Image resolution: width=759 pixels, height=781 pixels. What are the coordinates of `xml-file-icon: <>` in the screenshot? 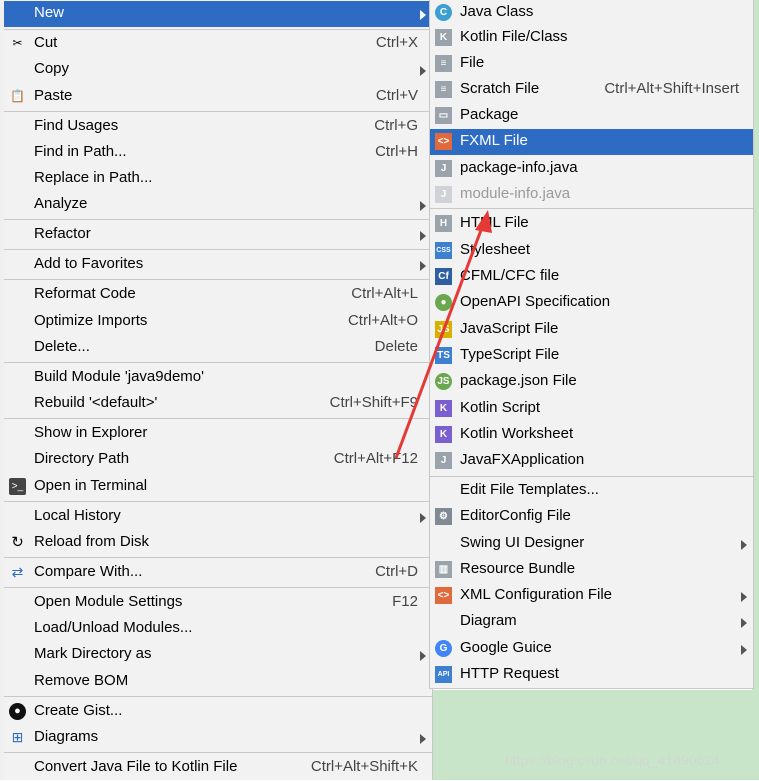 It's located at (443, 595).